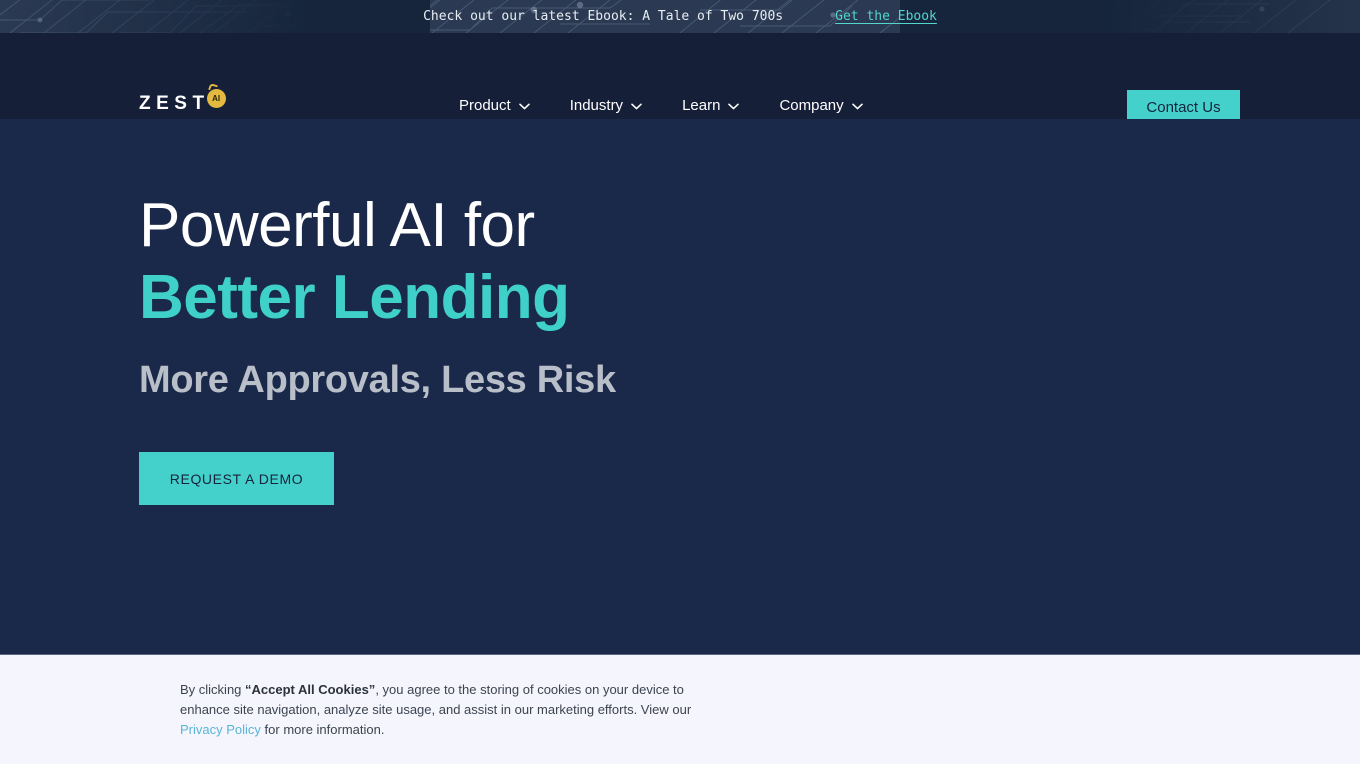 This screenshot has width=1360, height=764. I want to click on nav-item-product-label: Product, so click(485, 105).